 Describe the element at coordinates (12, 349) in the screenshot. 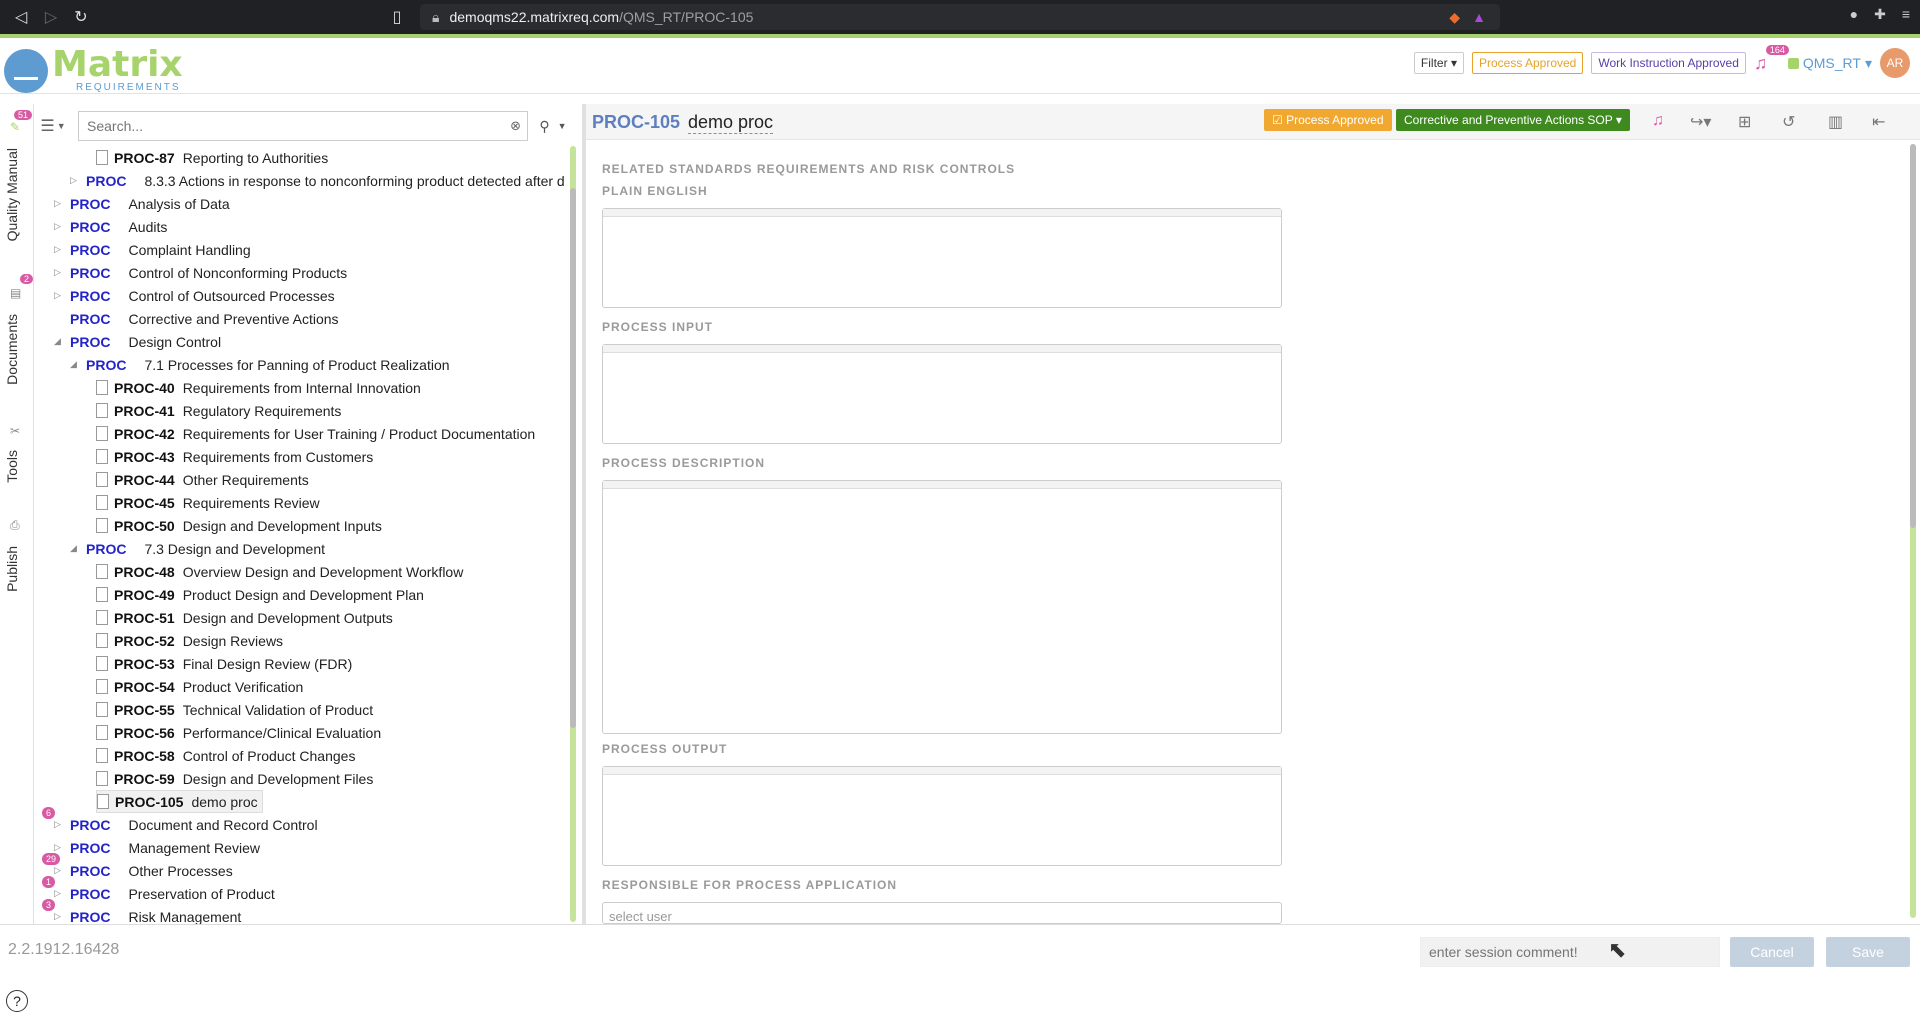

I see `tab-documents: Documents` at that location.